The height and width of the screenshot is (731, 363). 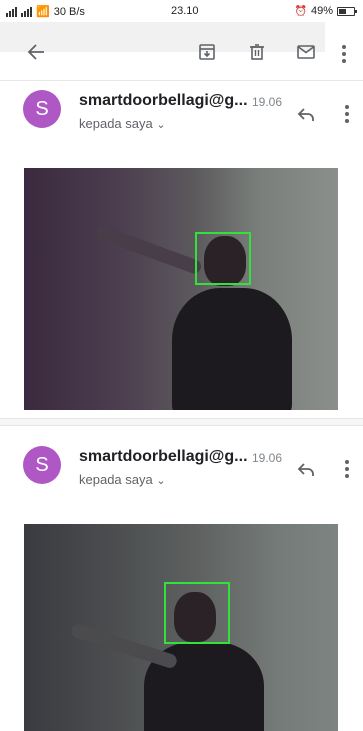 I want to click on battery-percent: 49%, so click(x=321, y=11).